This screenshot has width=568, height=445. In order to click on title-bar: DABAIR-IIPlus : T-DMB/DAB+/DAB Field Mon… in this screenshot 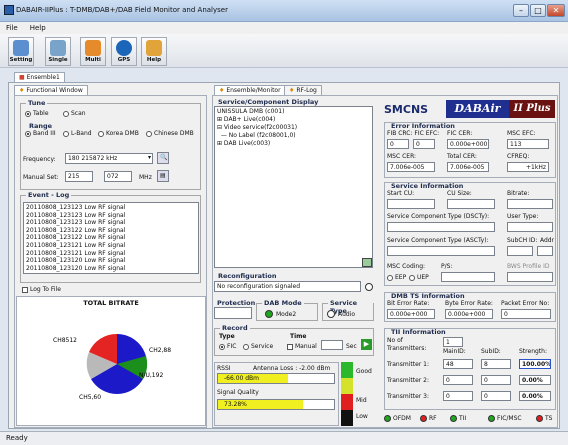, I will do `click(284, 11)`.